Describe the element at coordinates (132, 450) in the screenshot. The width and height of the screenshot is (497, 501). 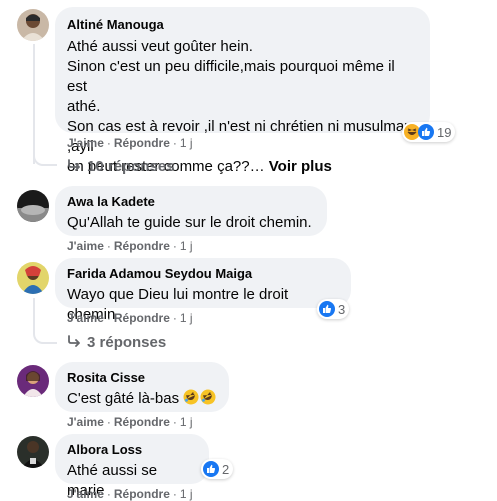
I see `comment-author: Albora Loss` at that location.